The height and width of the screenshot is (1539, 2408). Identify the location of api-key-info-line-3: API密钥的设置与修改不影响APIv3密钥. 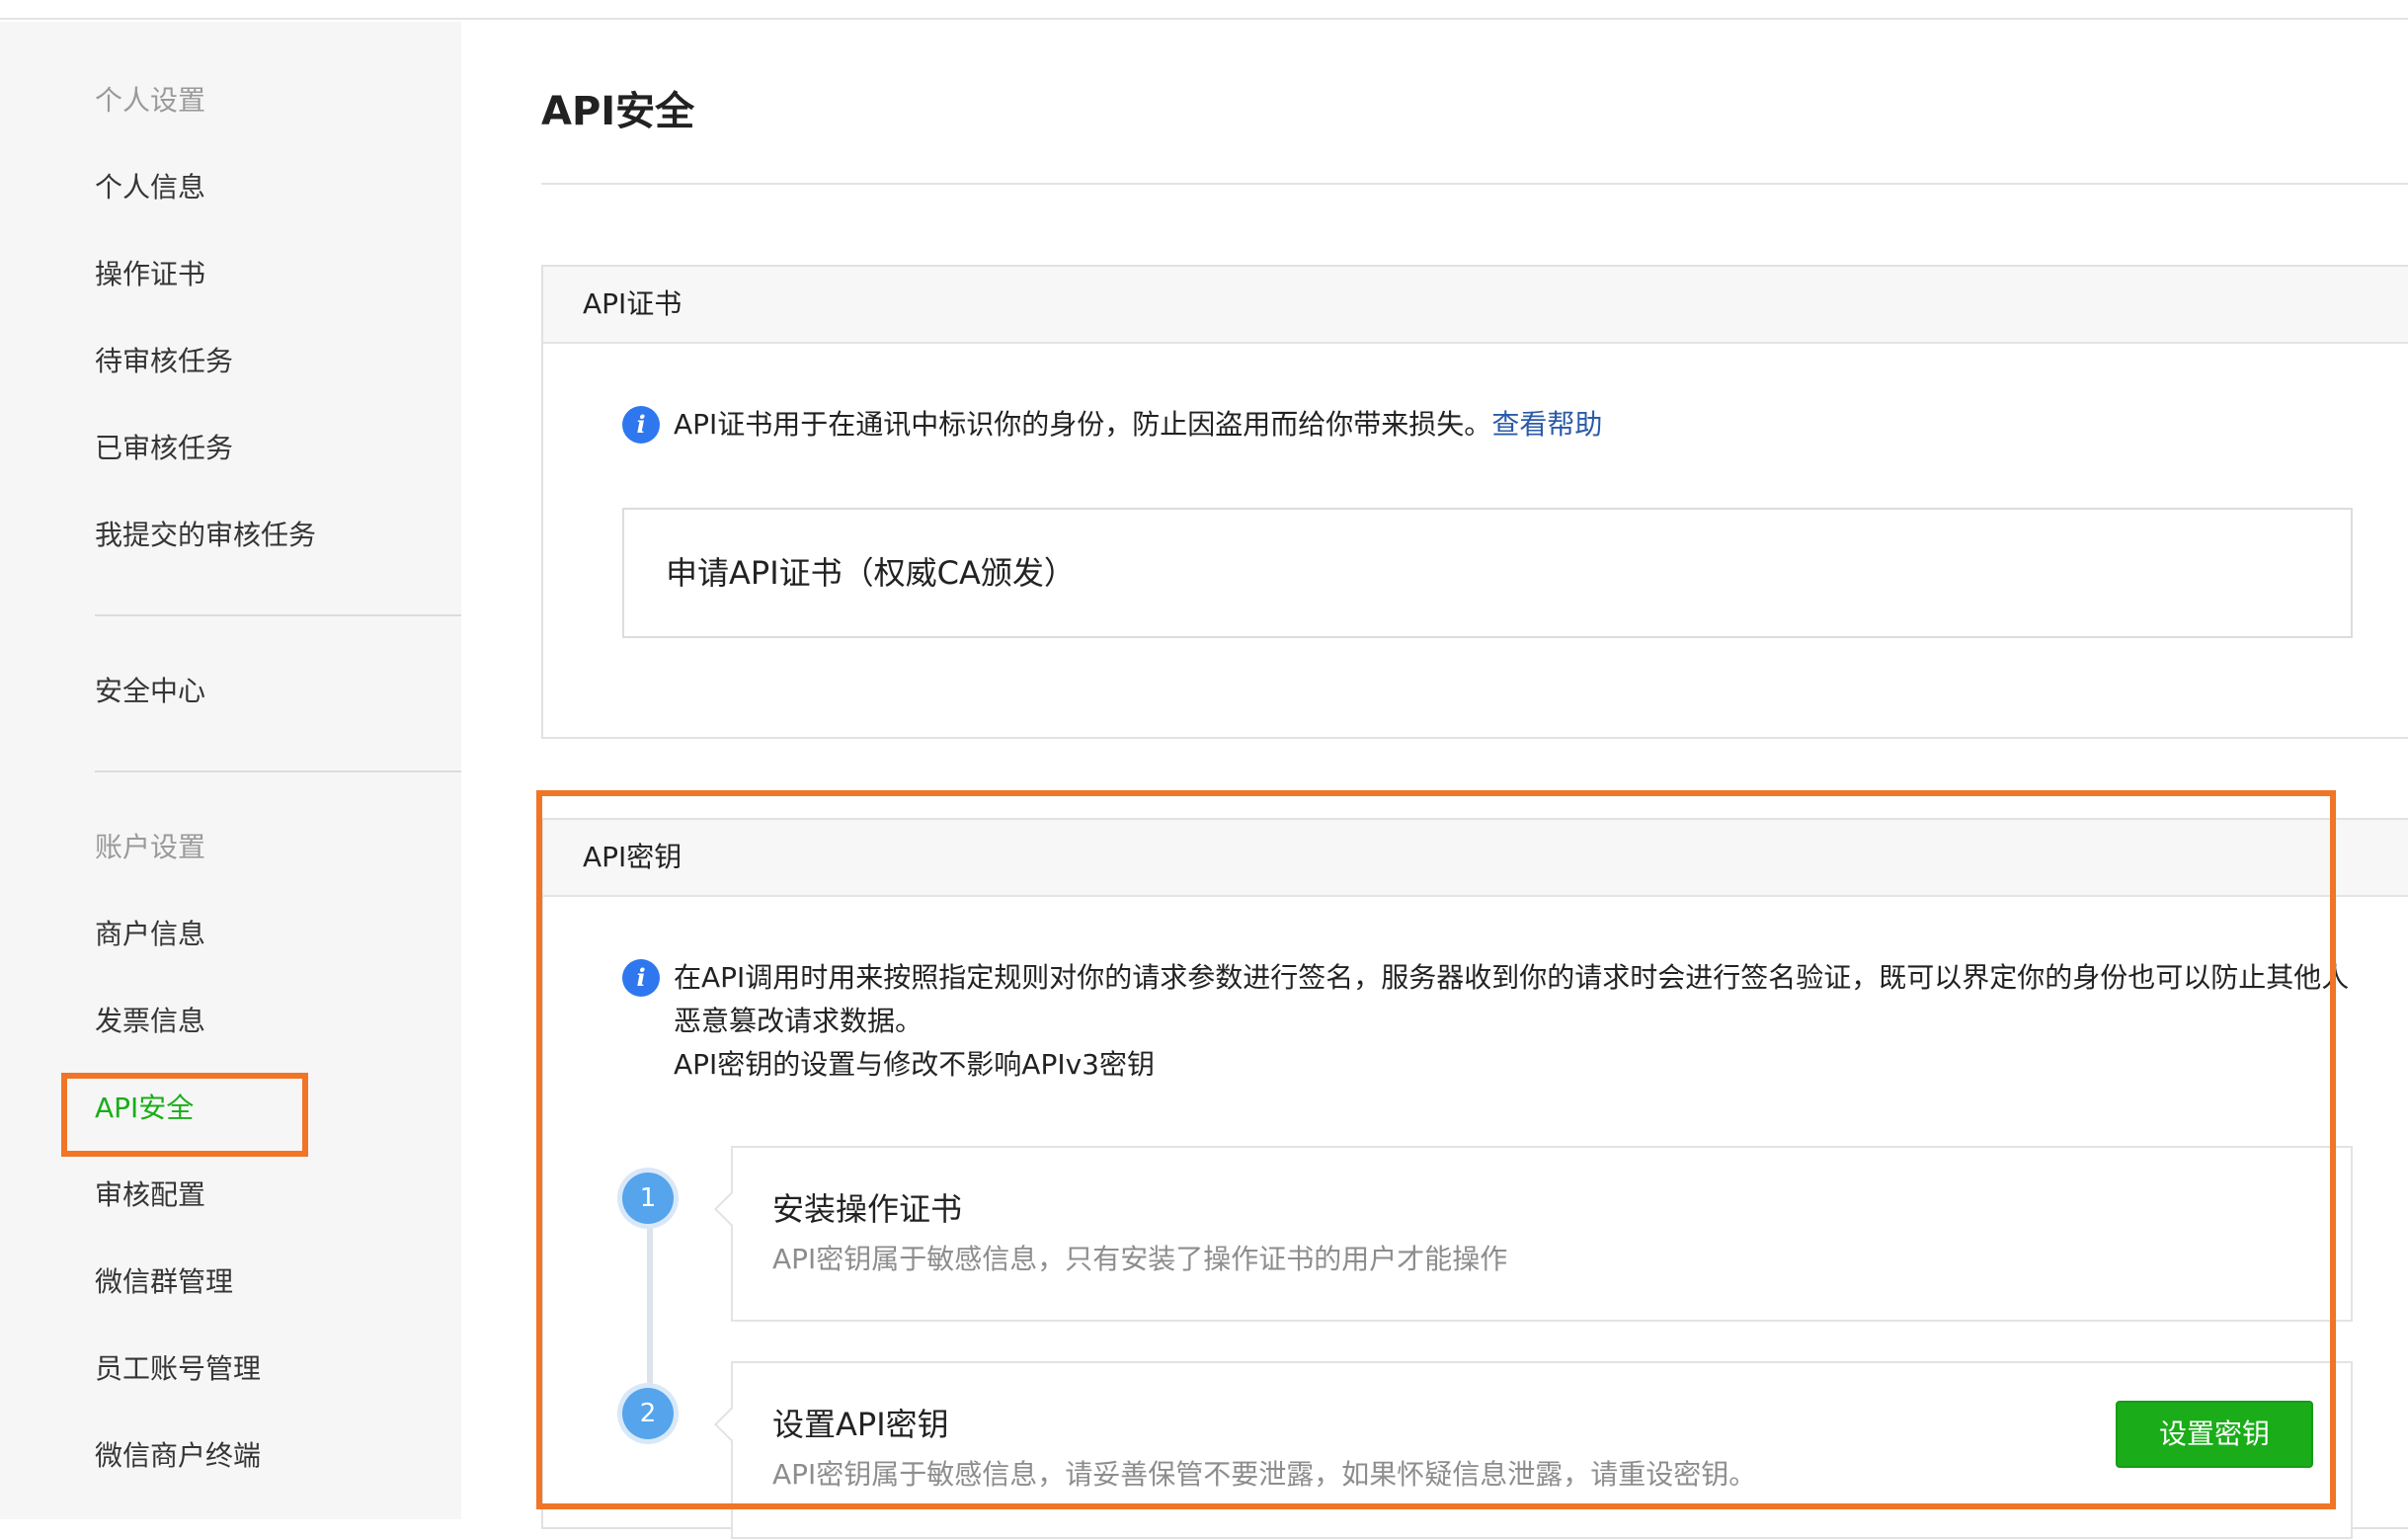
(914, 1064).